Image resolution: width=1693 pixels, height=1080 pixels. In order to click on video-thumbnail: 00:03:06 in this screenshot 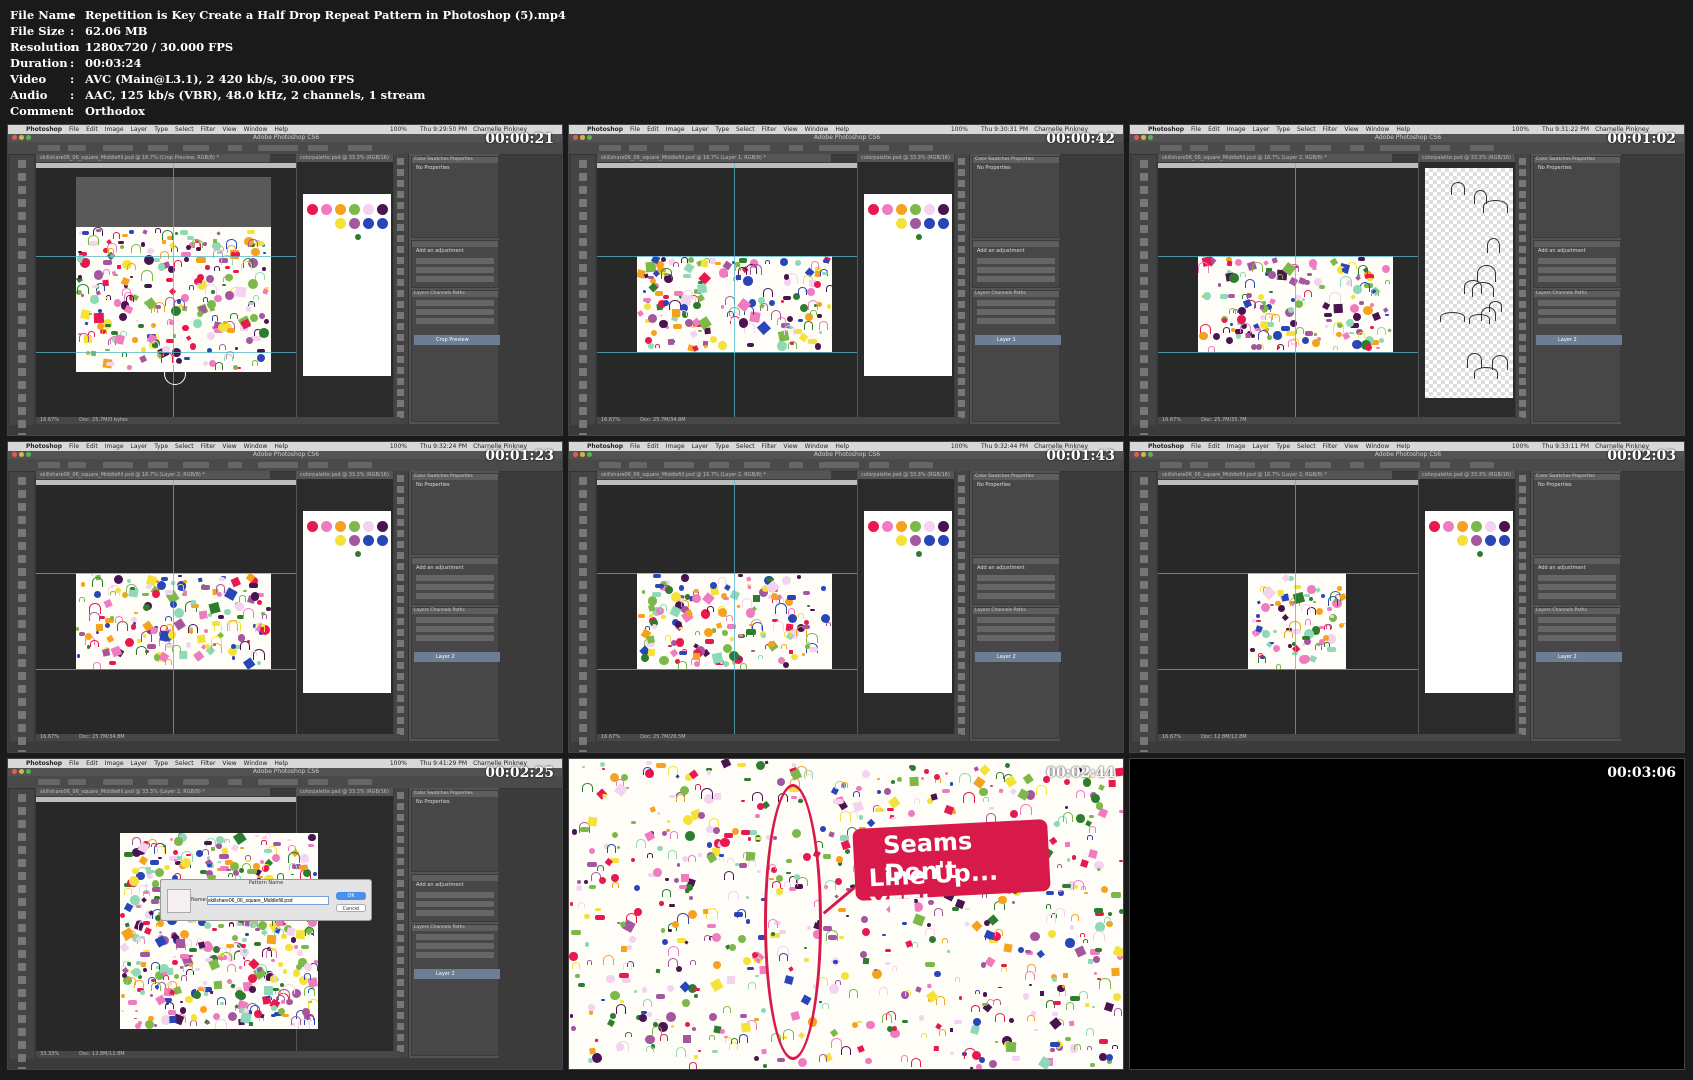, I will do `click(1407, 914)`.